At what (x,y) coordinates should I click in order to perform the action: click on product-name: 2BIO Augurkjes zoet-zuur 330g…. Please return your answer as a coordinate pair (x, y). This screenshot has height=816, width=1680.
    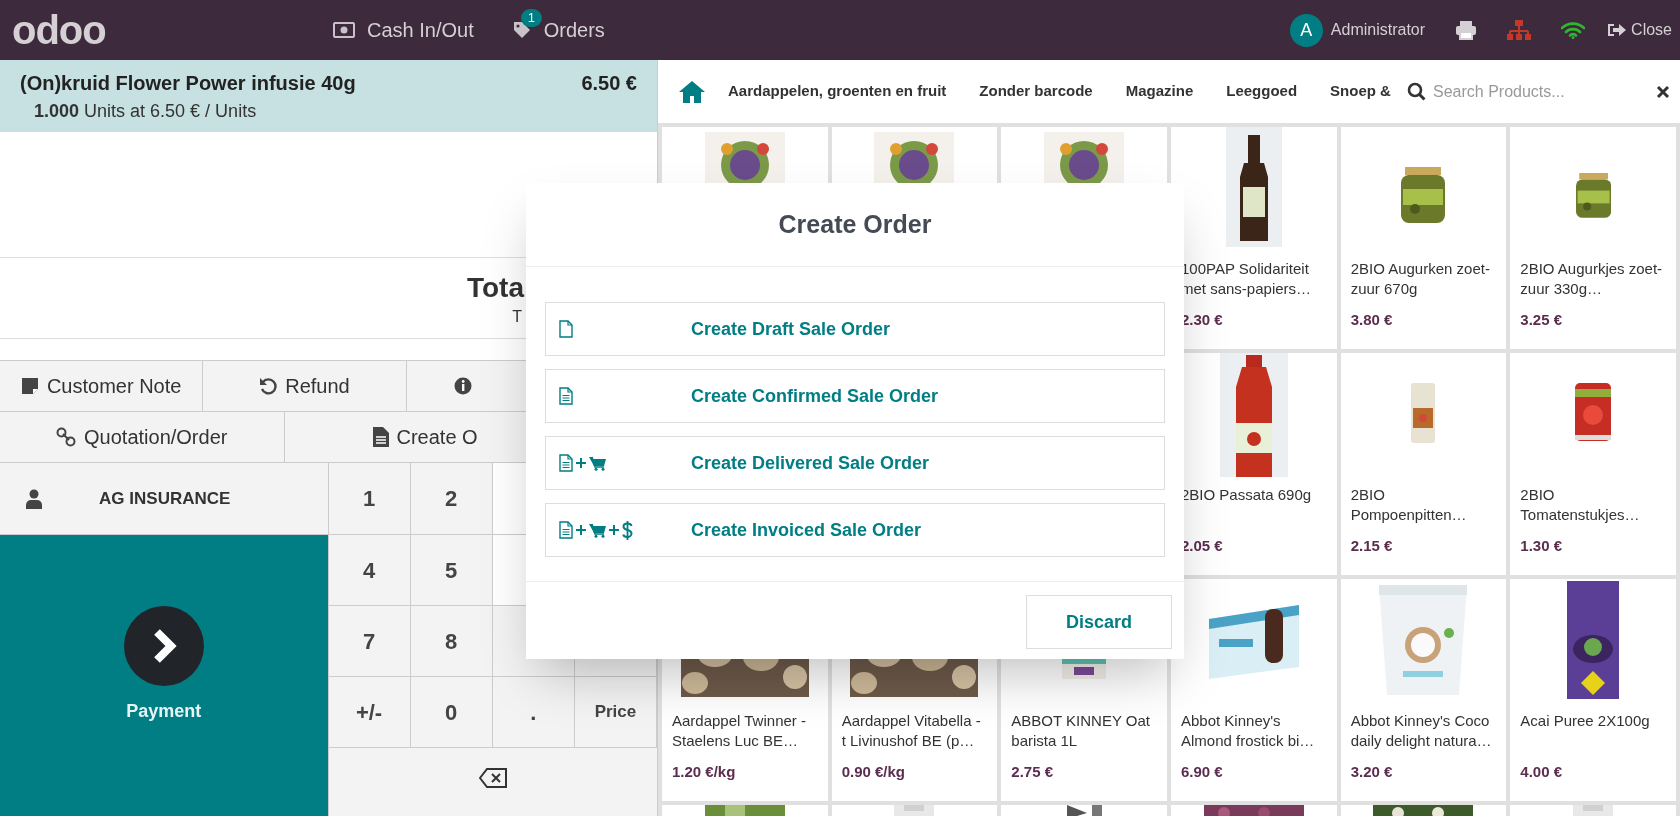
    Looking at the image, I should click on (1591, 279).